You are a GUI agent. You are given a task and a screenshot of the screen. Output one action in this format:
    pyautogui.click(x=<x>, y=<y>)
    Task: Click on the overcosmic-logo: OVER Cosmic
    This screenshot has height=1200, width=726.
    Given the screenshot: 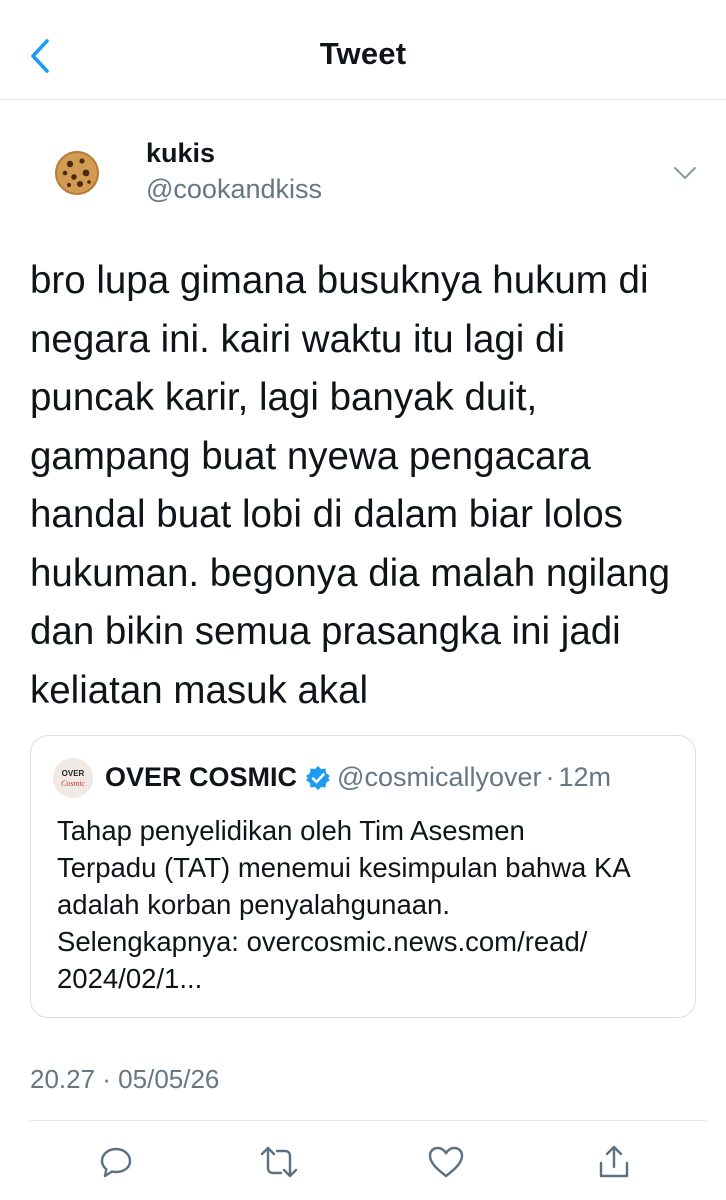 What is the action you would take?
    pyautogui.click(x=73, y=778)
    